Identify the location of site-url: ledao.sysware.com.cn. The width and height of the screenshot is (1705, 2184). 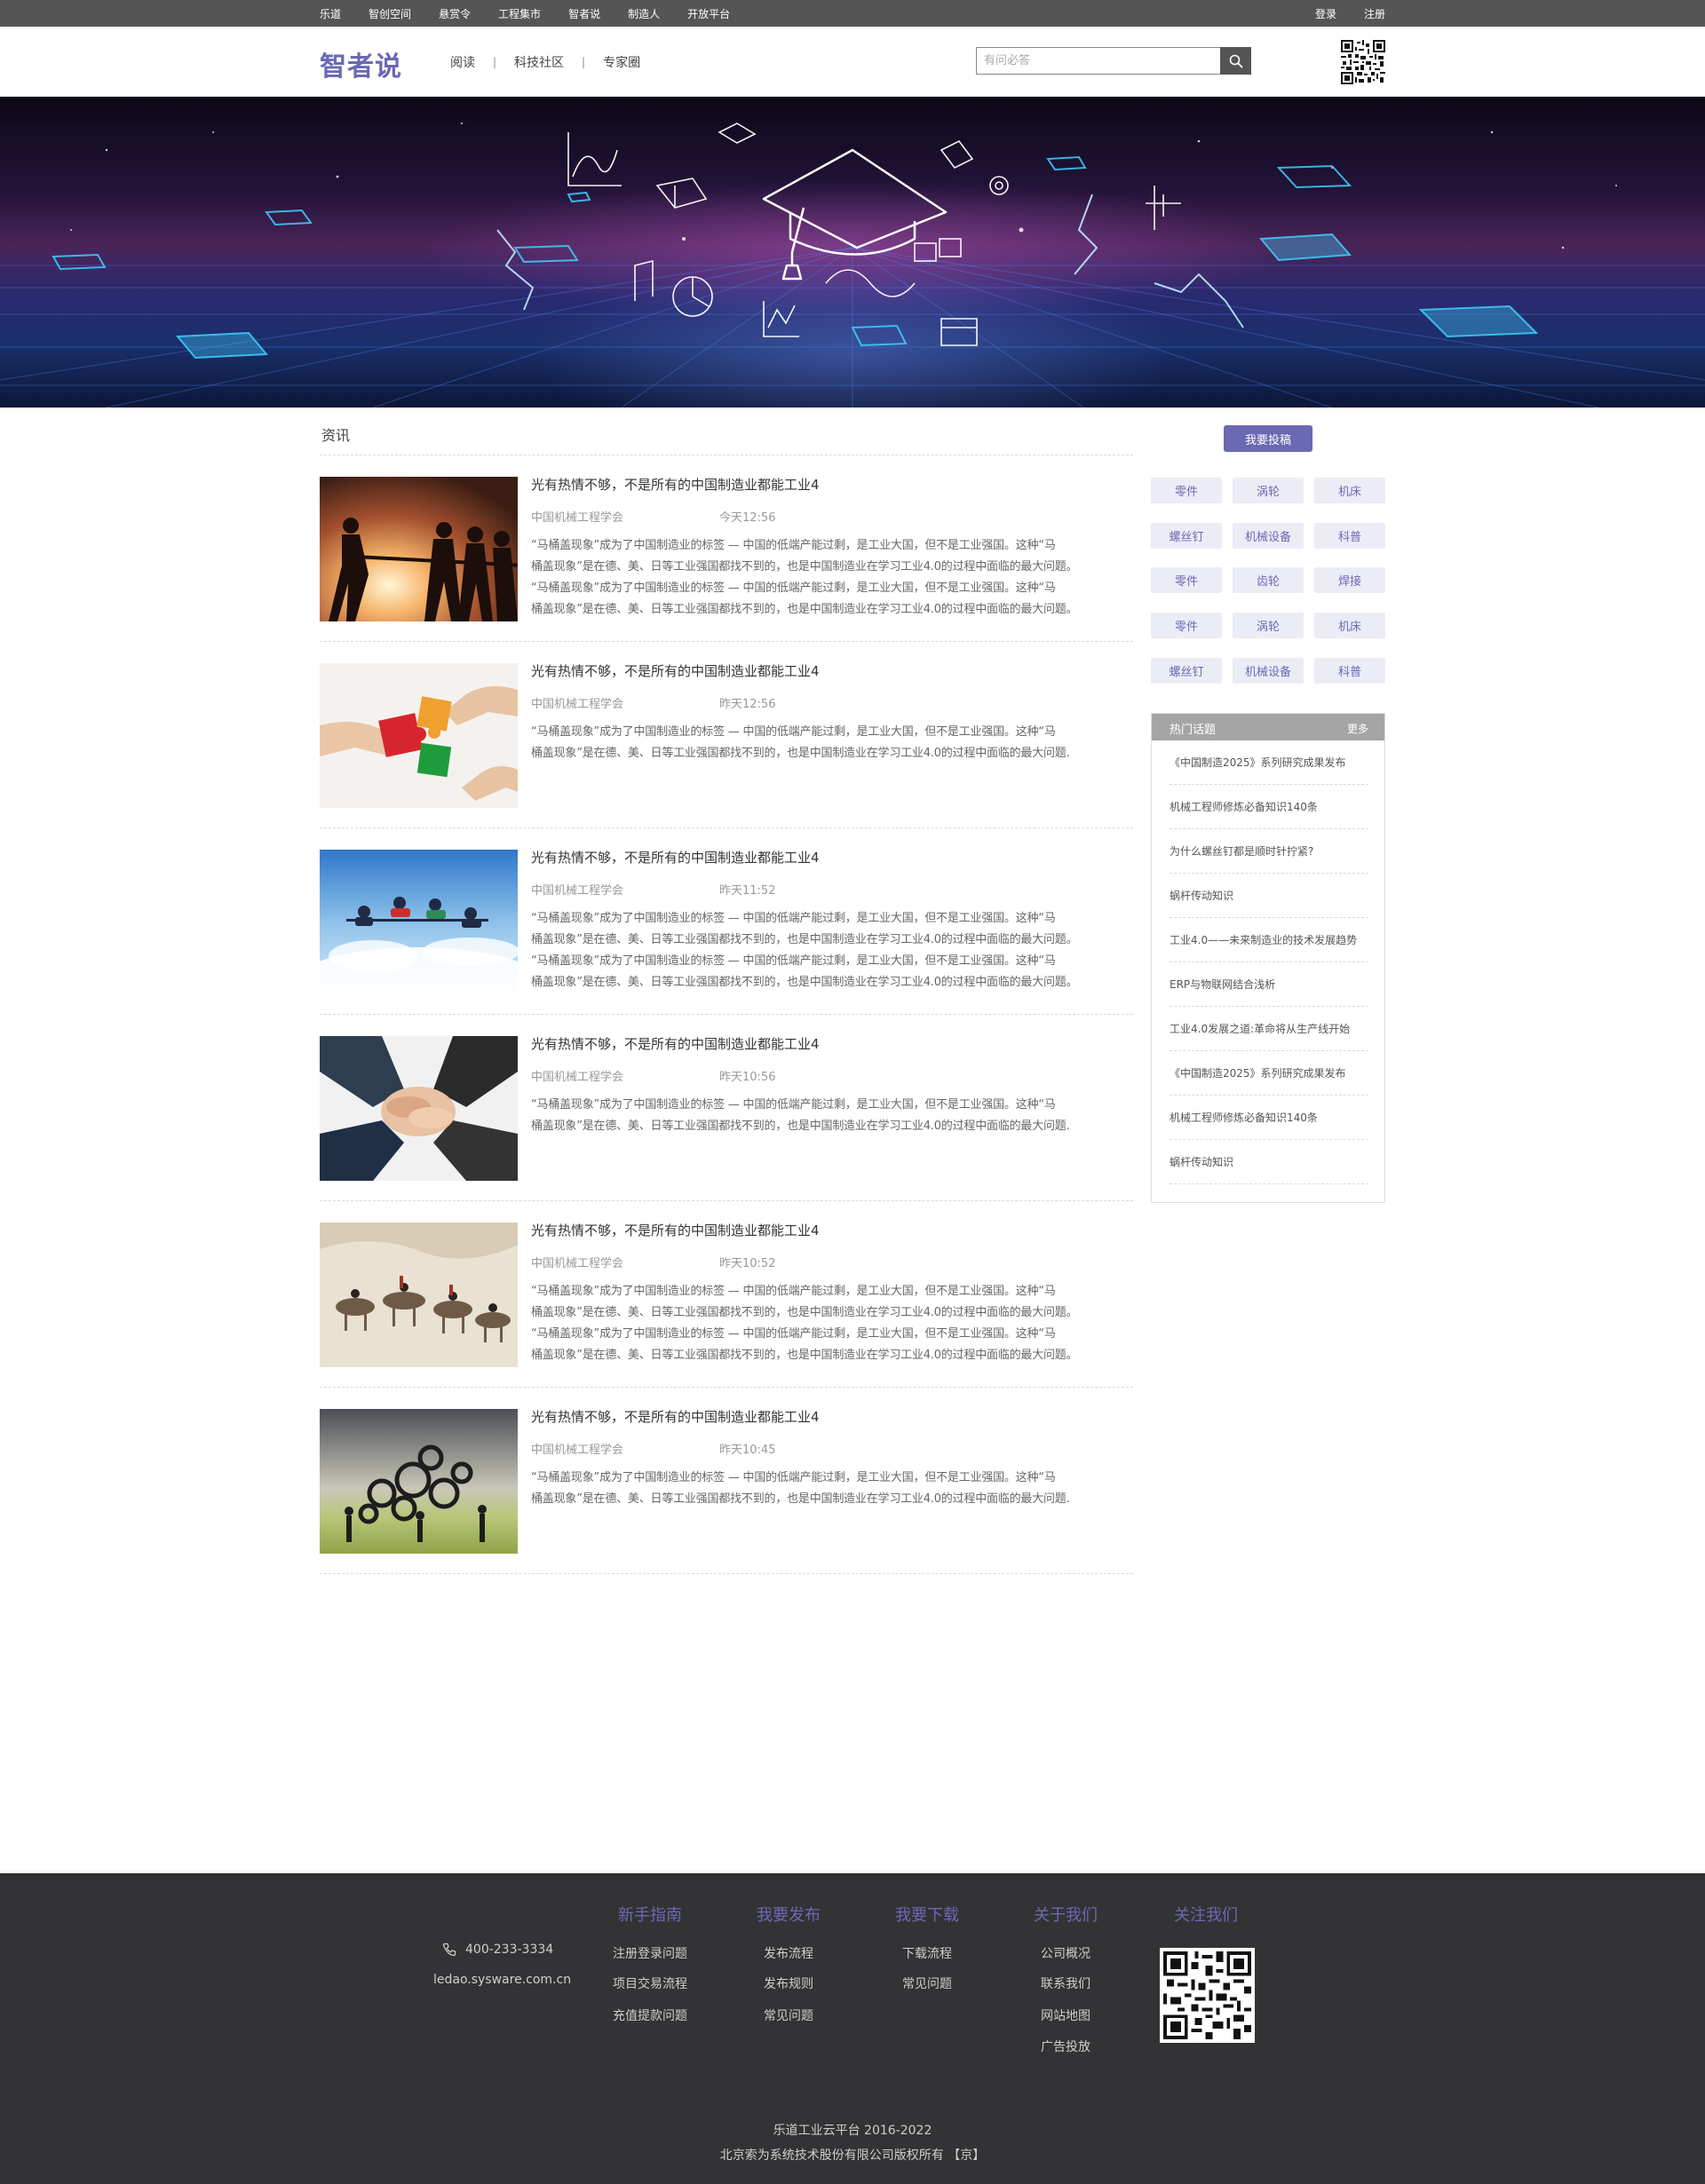
(502, 1980).